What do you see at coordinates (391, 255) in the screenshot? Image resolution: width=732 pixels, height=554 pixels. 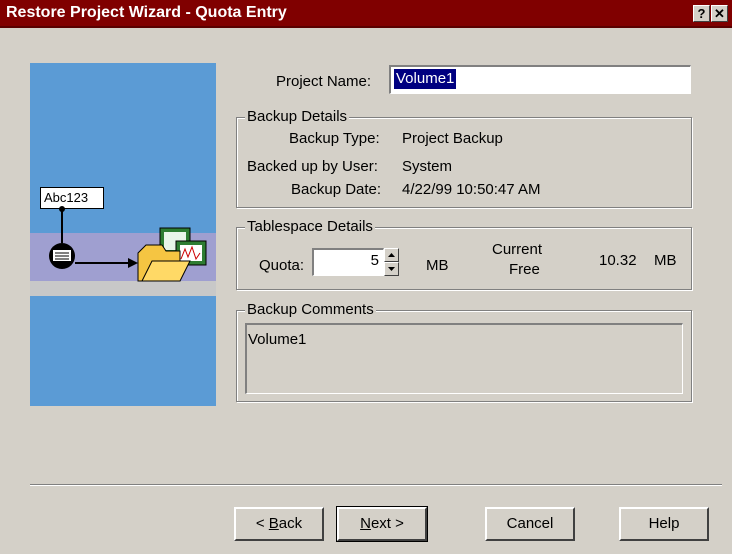 I see `spin-up-icon` at bounding box center [391, 255].